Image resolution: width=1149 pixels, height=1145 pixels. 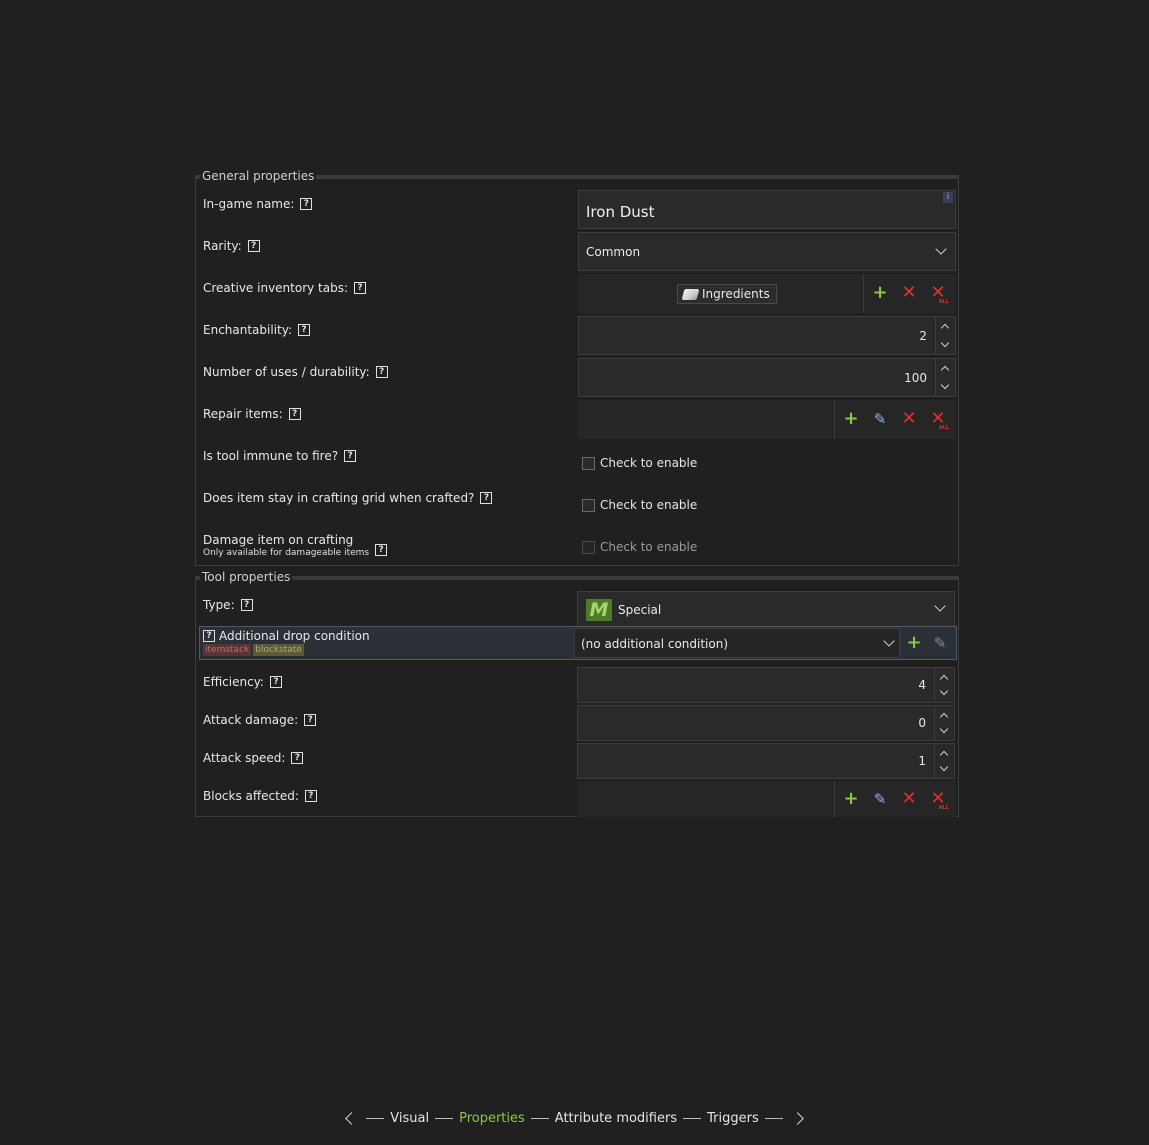 What do you see at coordinates (648, 505) in the screenshot?
I see `stay-in-grid-check-label: Check to enable` at bounding box center [648, 505].